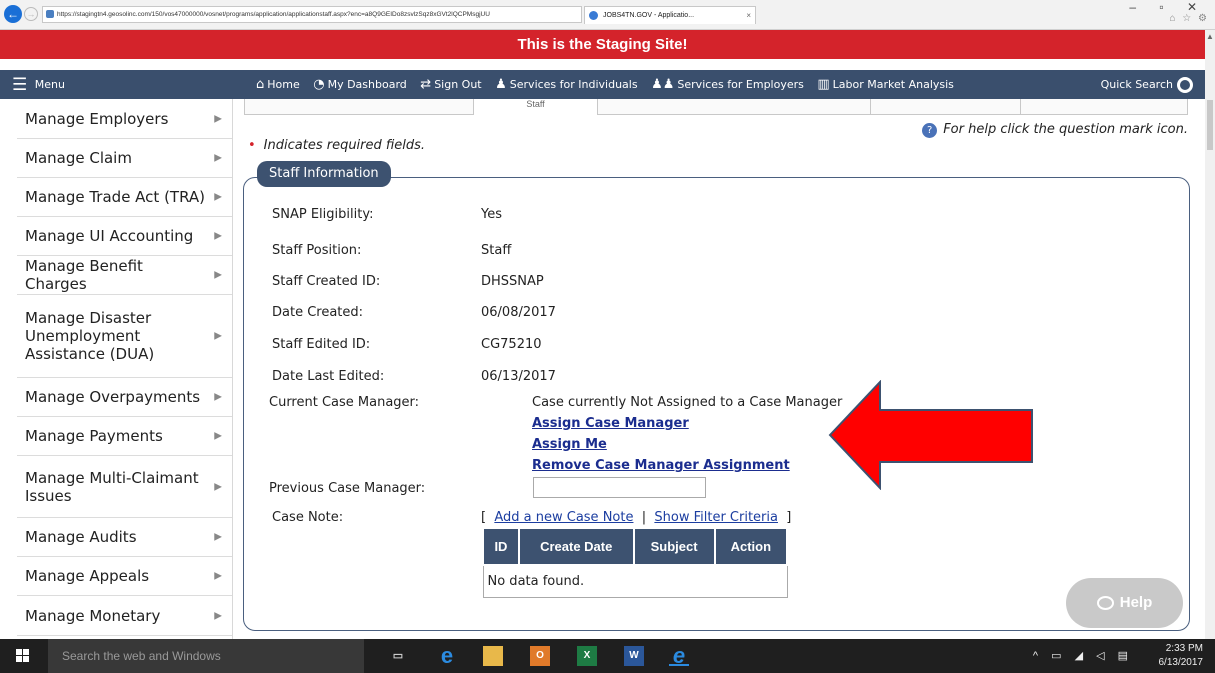  Describe the element at coordinates (716, 517) in the screenshot. I see `show-filter-criteria-link: Show Filter Criteria` at that location.